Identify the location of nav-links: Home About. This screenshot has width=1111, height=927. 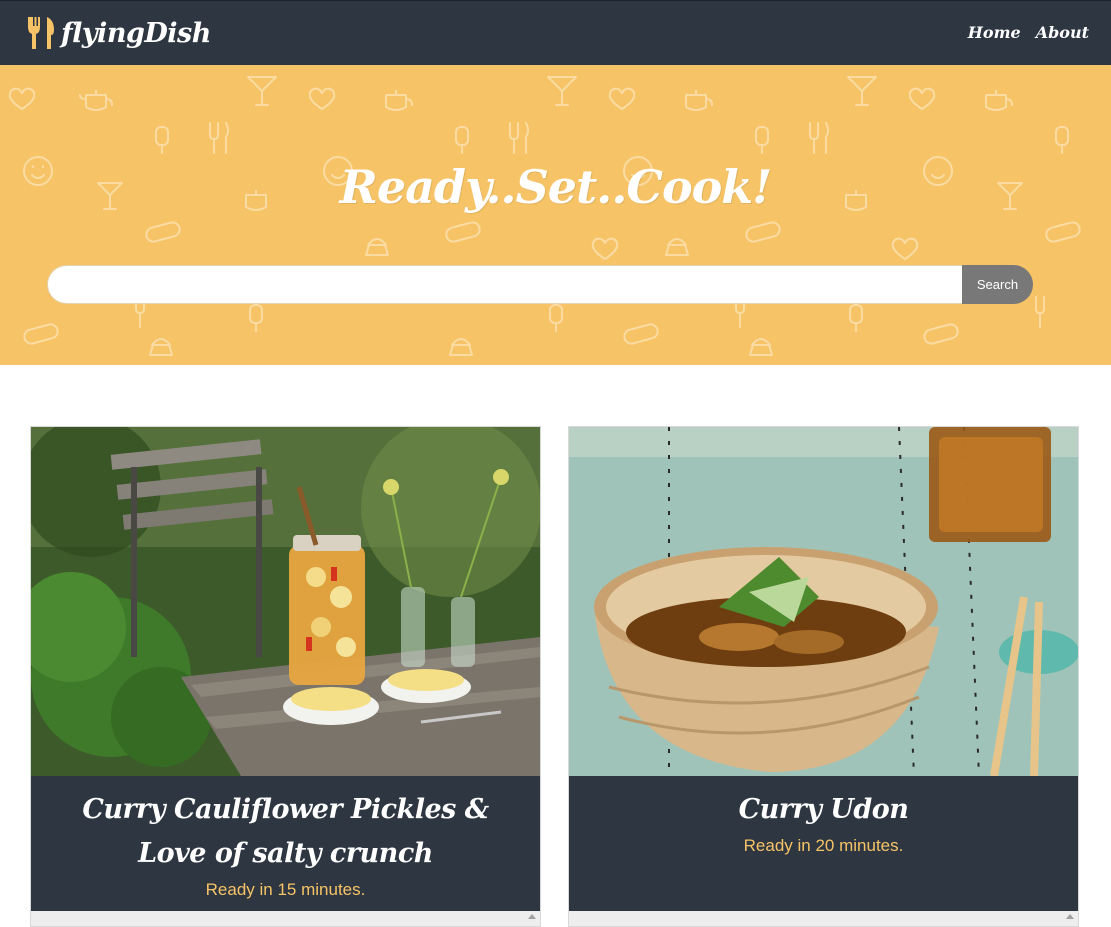
(1028, 32).